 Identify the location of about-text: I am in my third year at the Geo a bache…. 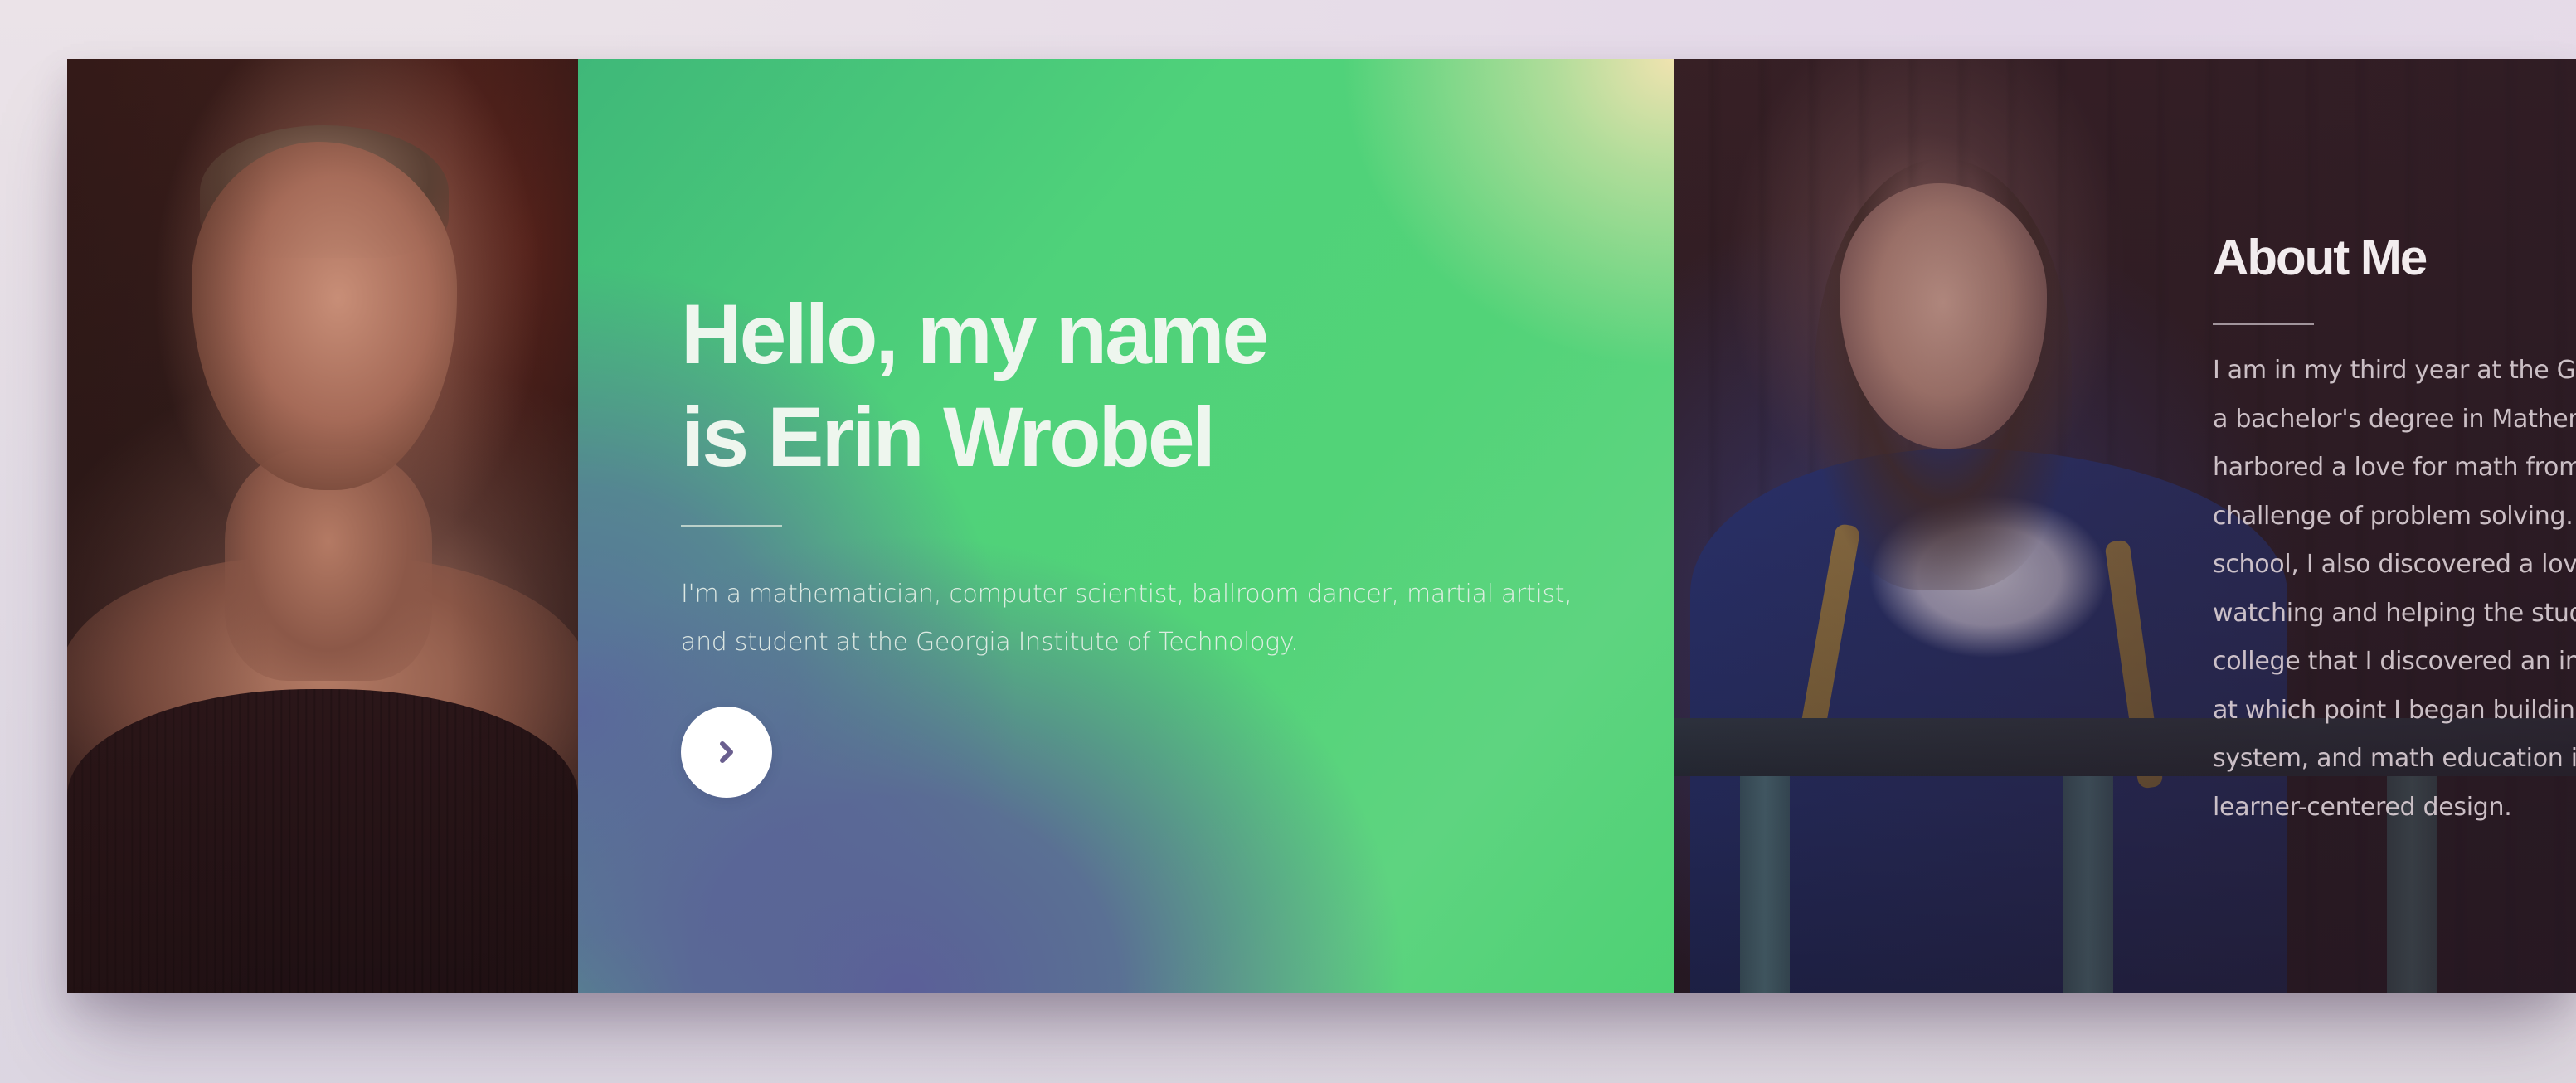
(2394, 589).